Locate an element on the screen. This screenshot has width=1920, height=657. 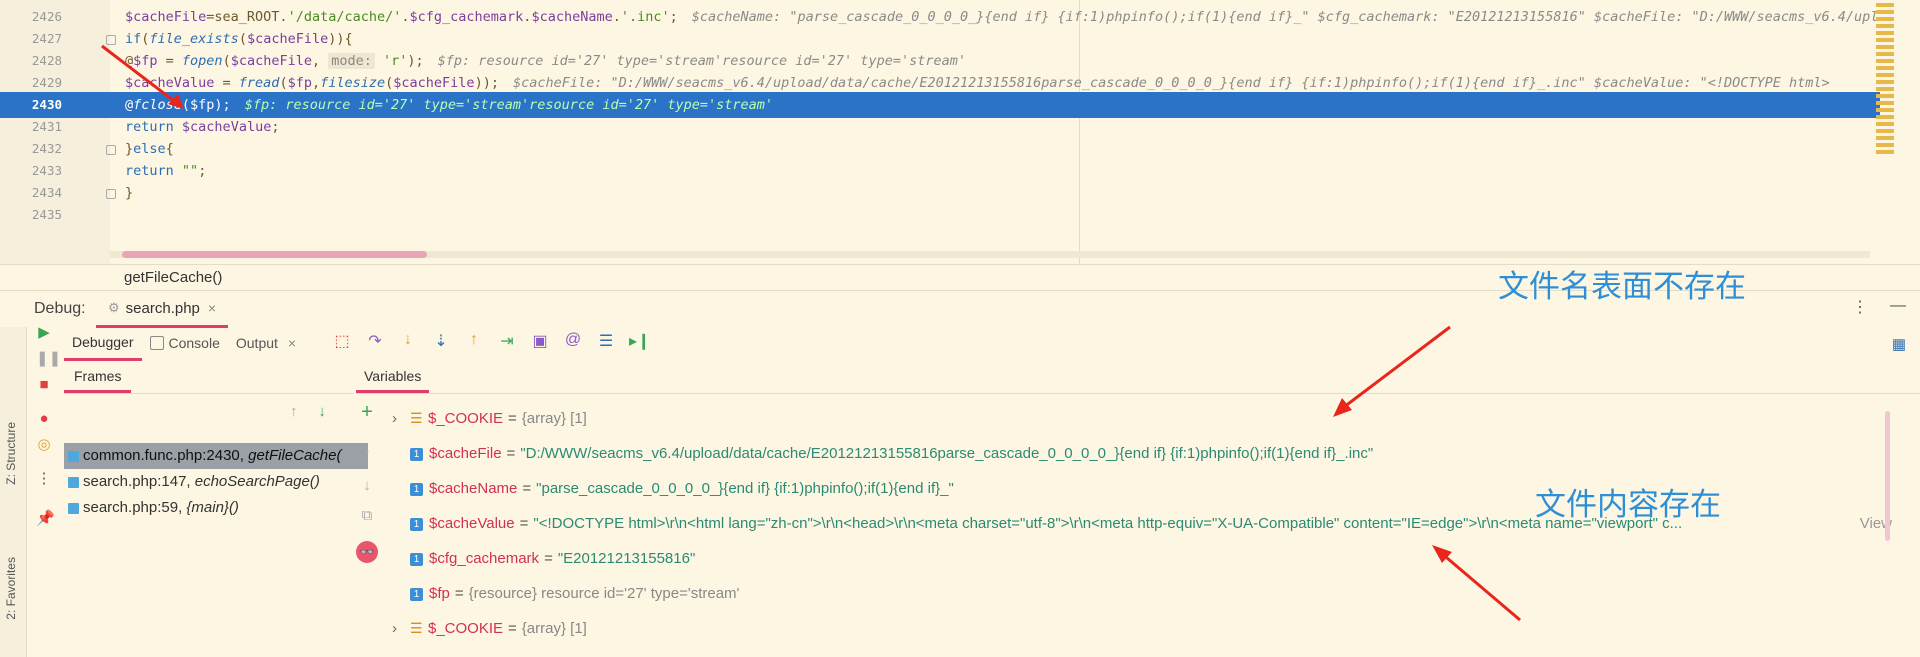
annotation-arrow-bottom is located at coordinates (1480, 586).